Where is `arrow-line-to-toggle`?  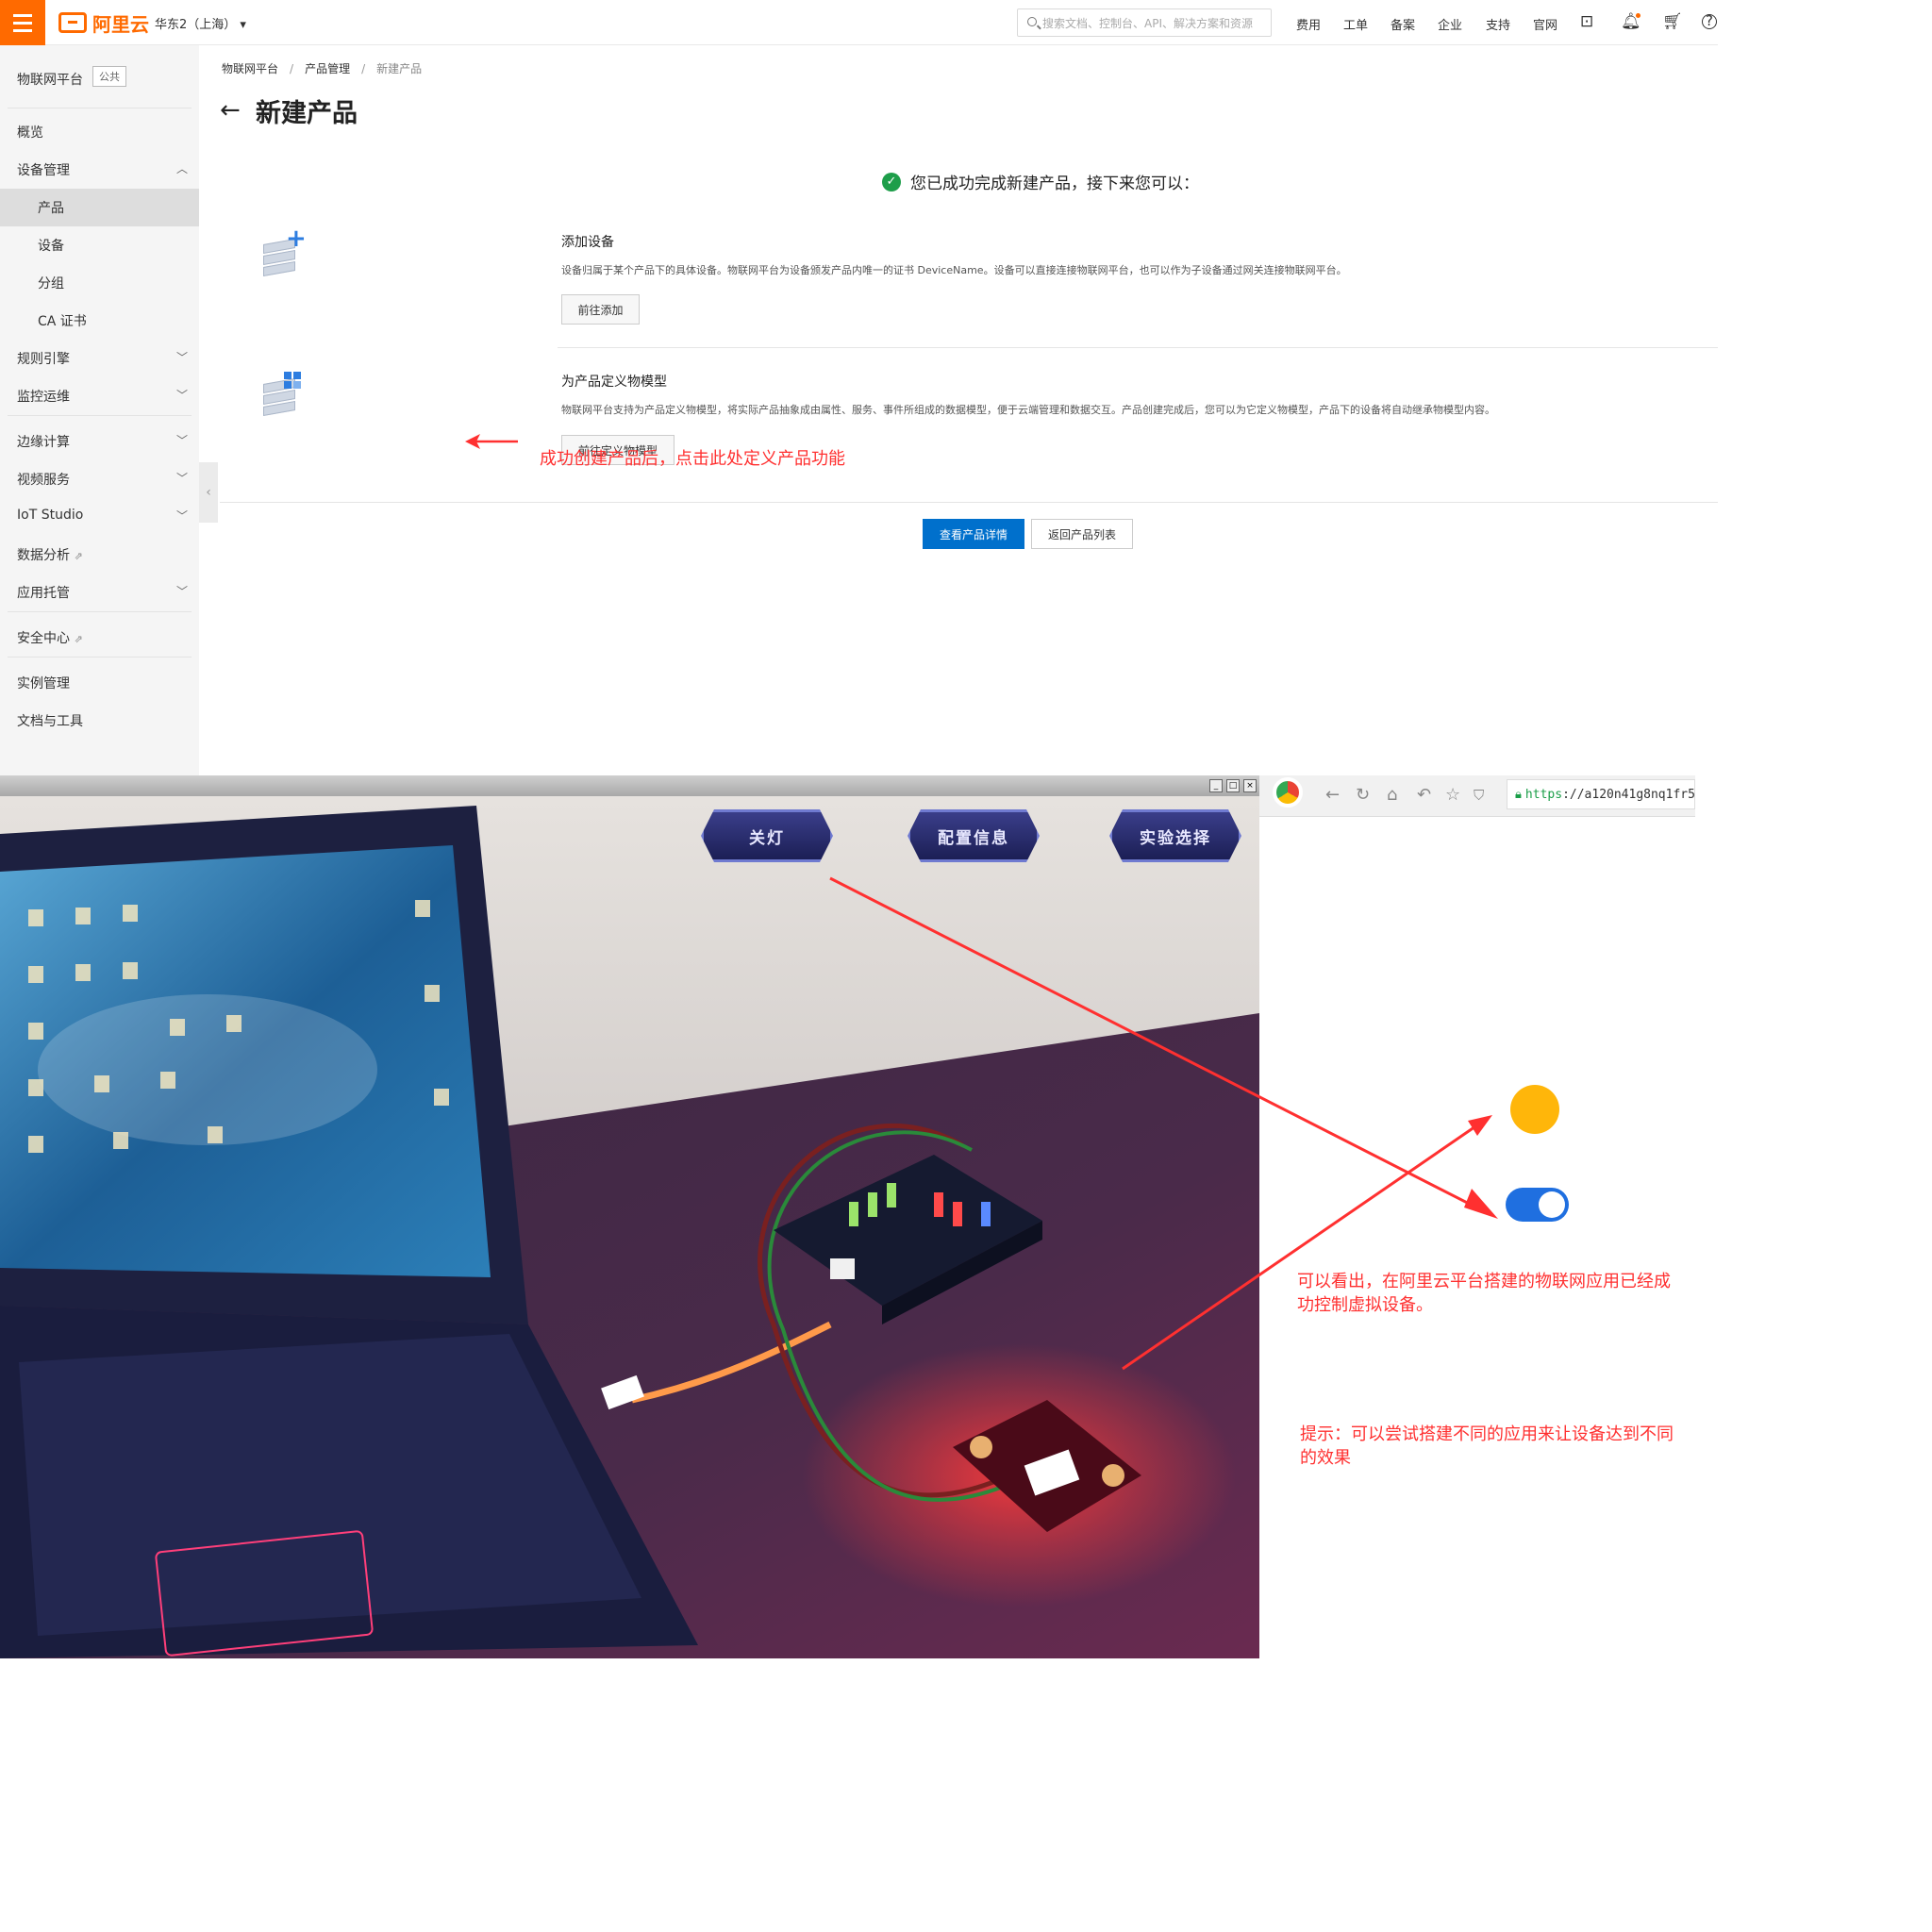 arrow-line-to-toggle is located at coordinates (1158, 1045).